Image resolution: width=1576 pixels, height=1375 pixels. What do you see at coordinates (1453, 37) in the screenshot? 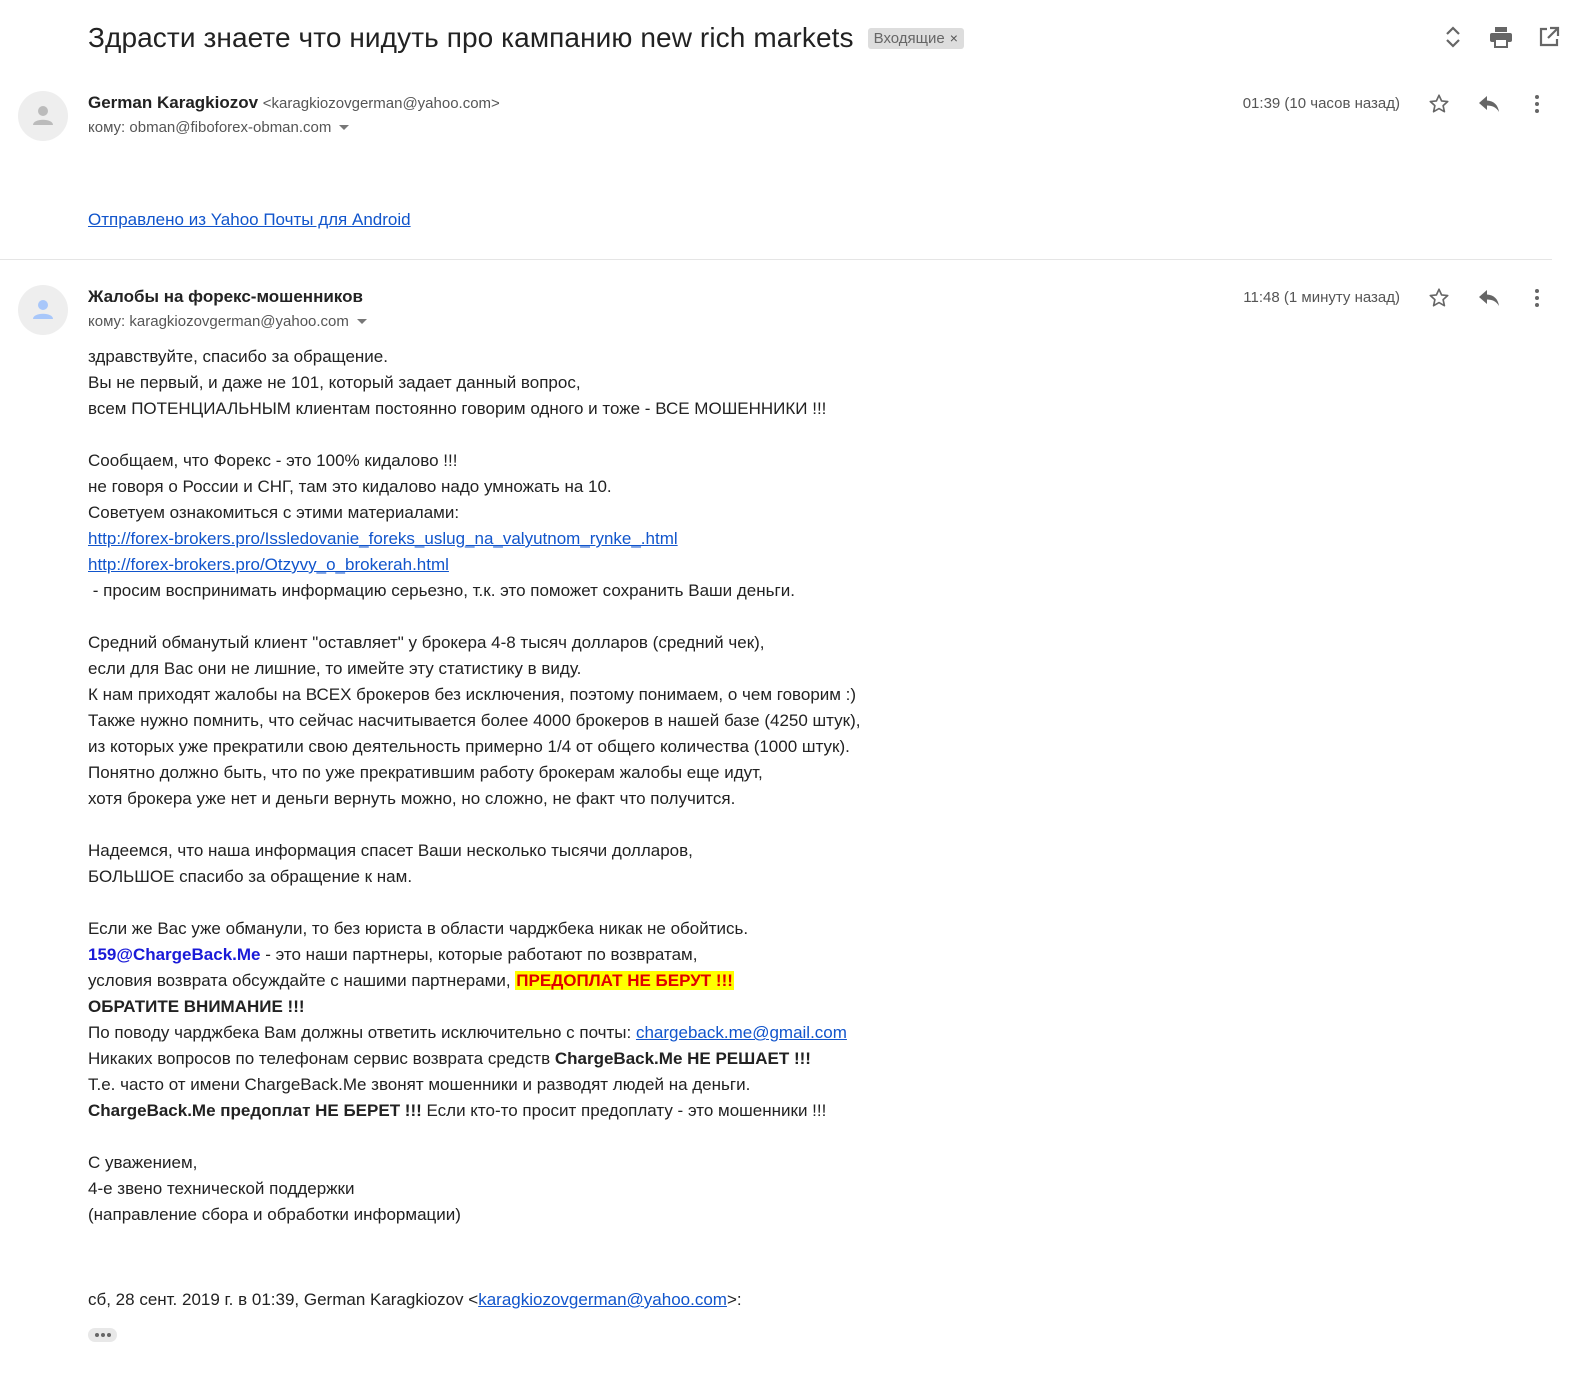
I see `expand-collapse-icon` at bounding box center [1453, 37].